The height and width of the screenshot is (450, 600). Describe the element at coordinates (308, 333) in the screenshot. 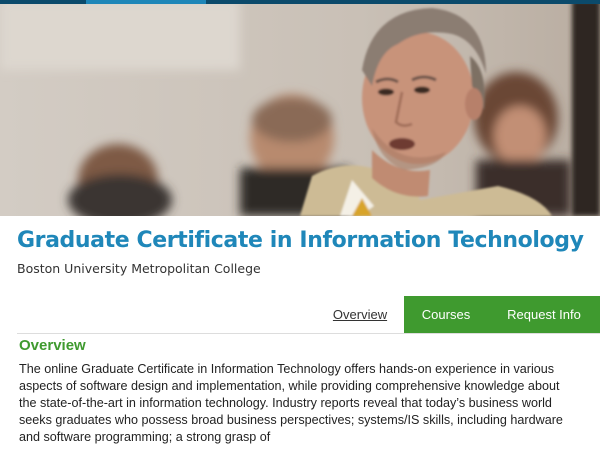

I see `divider` at that location.